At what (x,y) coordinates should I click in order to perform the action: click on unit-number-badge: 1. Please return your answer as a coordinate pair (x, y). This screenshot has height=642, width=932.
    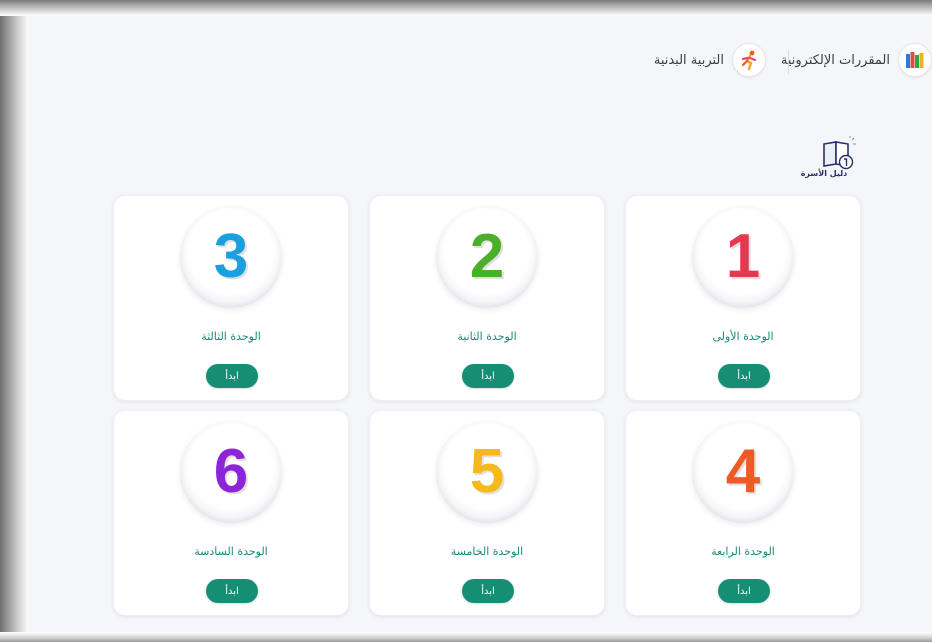
    Looking at the image, I should click on (743, 257).